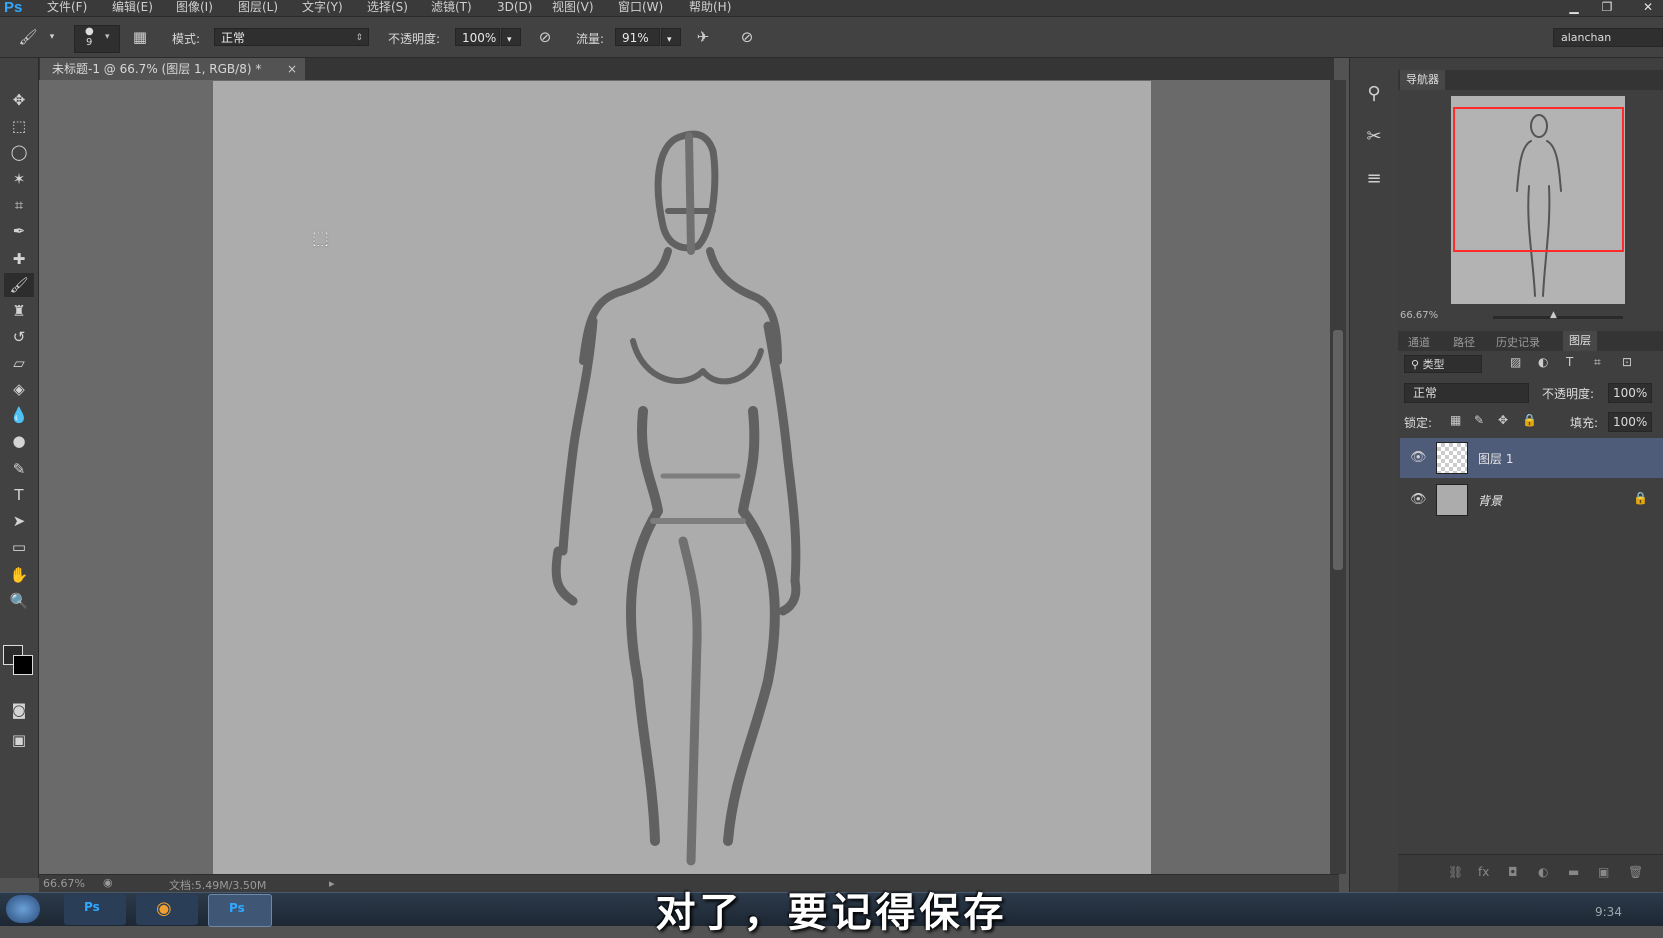 This screenshot has width=1663, height=938. What do you see at coordinates (1531, 458) in the screenshot?
I see `layer-row-layer1: 👁 图层 1` at bounding box center [1531, 458].